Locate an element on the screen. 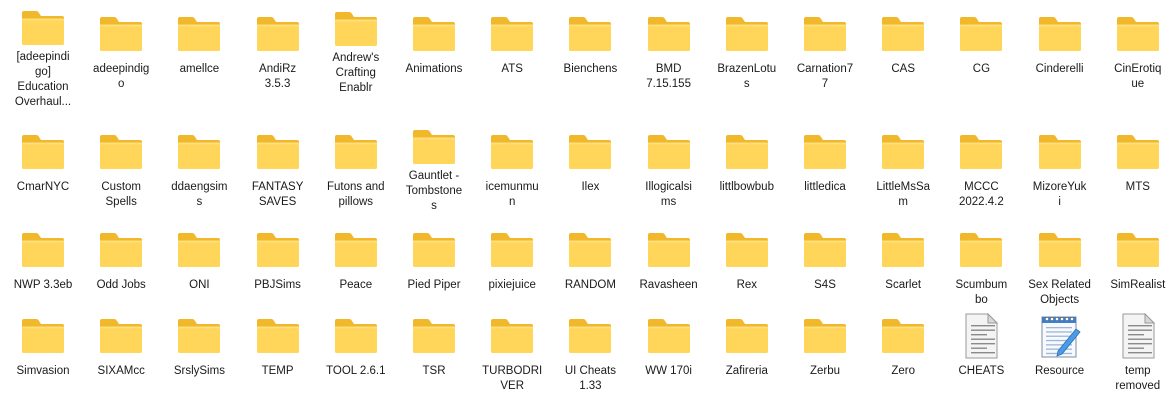 The width and height of the screenshot is (1176, 418). folder-item: PBJSims is located at coordinates (278, 267).